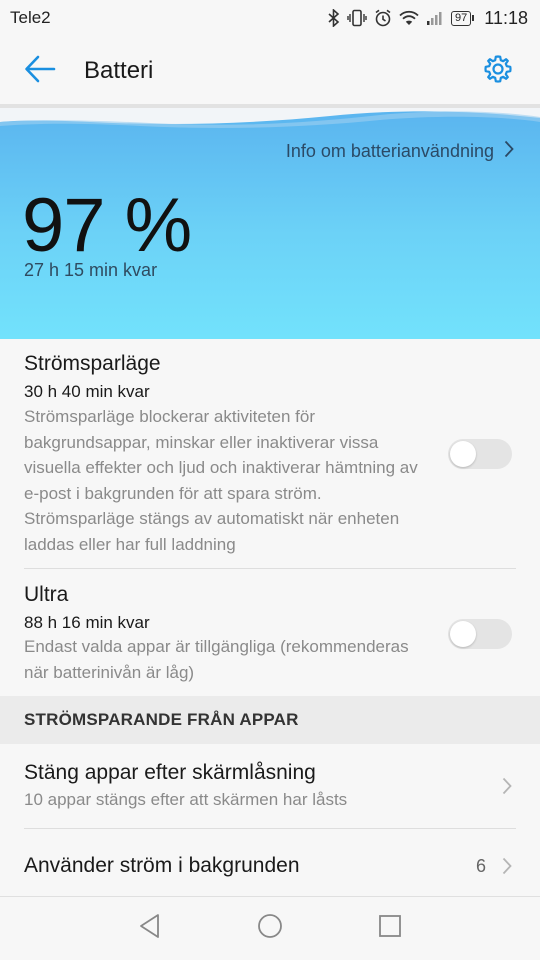 This screenshot has width=540, height=960. I want to click on alarm-icon, so click(383, 18).